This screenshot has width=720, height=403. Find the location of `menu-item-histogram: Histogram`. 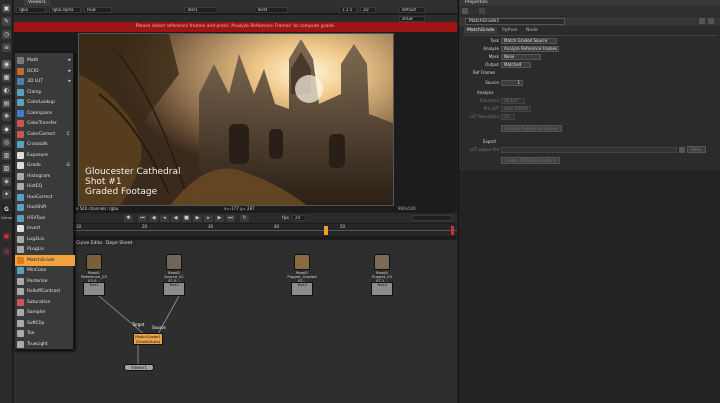

menu-item-histogram: Histogram is located at coordinates (45, 176).